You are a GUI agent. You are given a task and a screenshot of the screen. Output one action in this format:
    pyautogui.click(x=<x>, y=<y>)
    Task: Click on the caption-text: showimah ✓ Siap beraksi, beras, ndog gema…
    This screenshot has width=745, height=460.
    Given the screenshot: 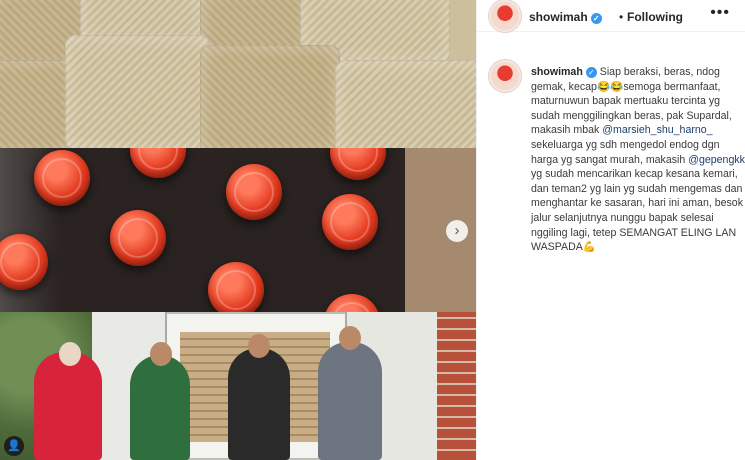 What is the action you would take?
    pyautogui.click(x=638, y=160)
    